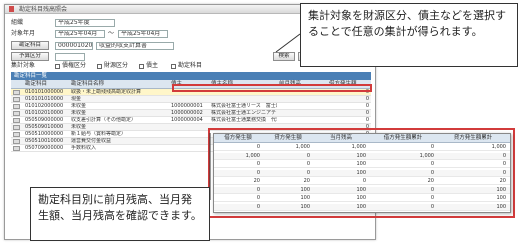  I want to click on cell-code: 010102010000, so click(44, 113).